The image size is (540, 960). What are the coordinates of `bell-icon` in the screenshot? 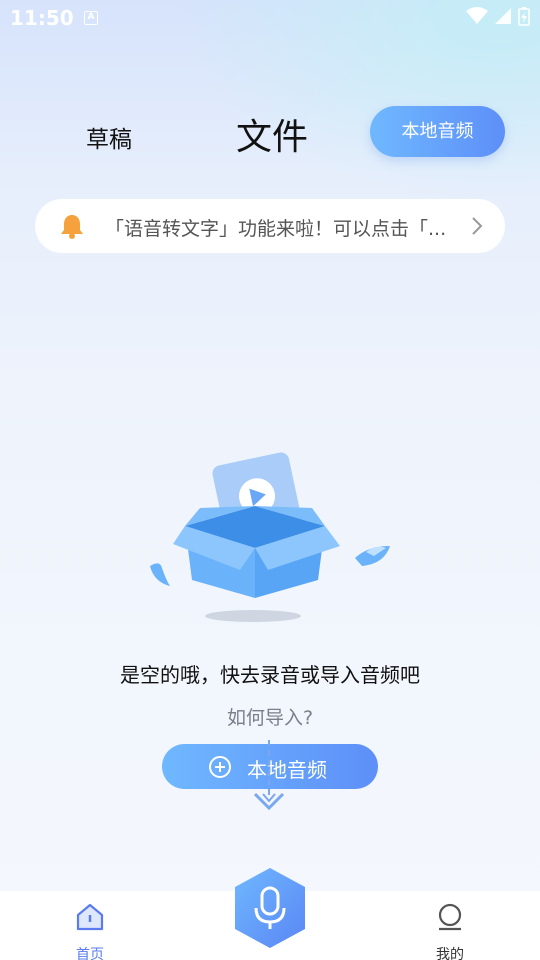 It's located at (72, 228).